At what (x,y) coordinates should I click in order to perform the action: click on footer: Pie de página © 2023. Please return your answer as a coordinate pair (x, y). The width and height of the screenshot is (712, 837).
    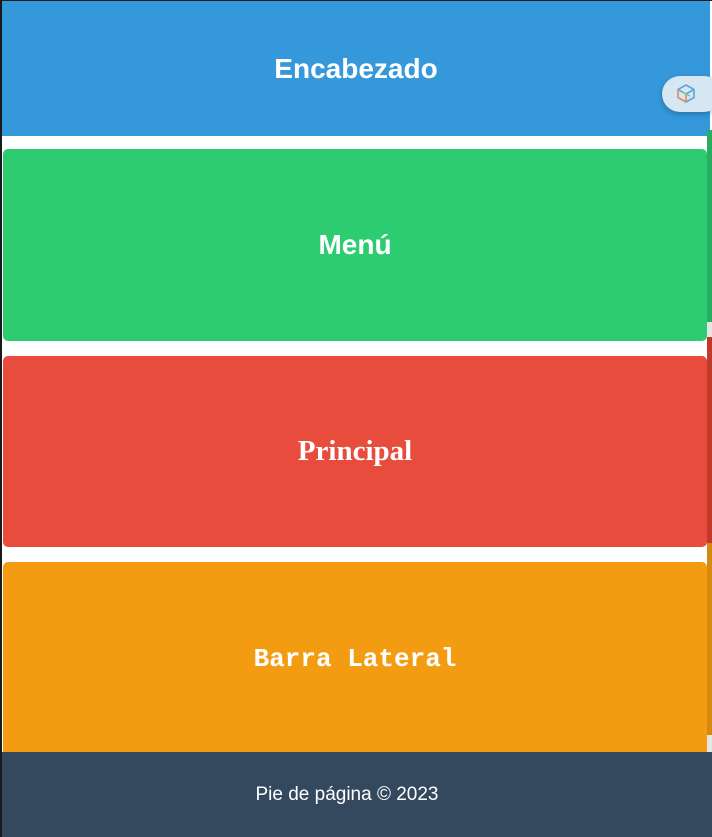
    Looking at the image, I should click on (357, 794).